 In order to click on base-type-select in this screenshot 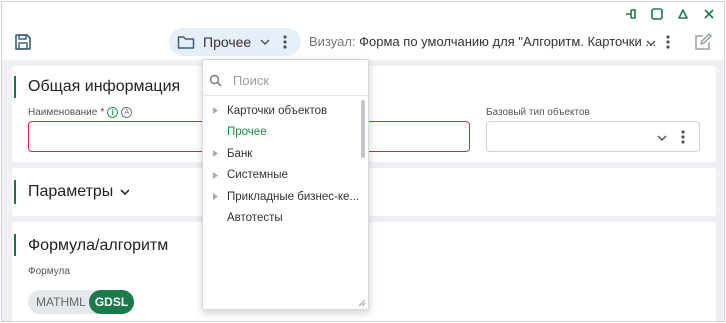, I will do `click(593, 136)`.